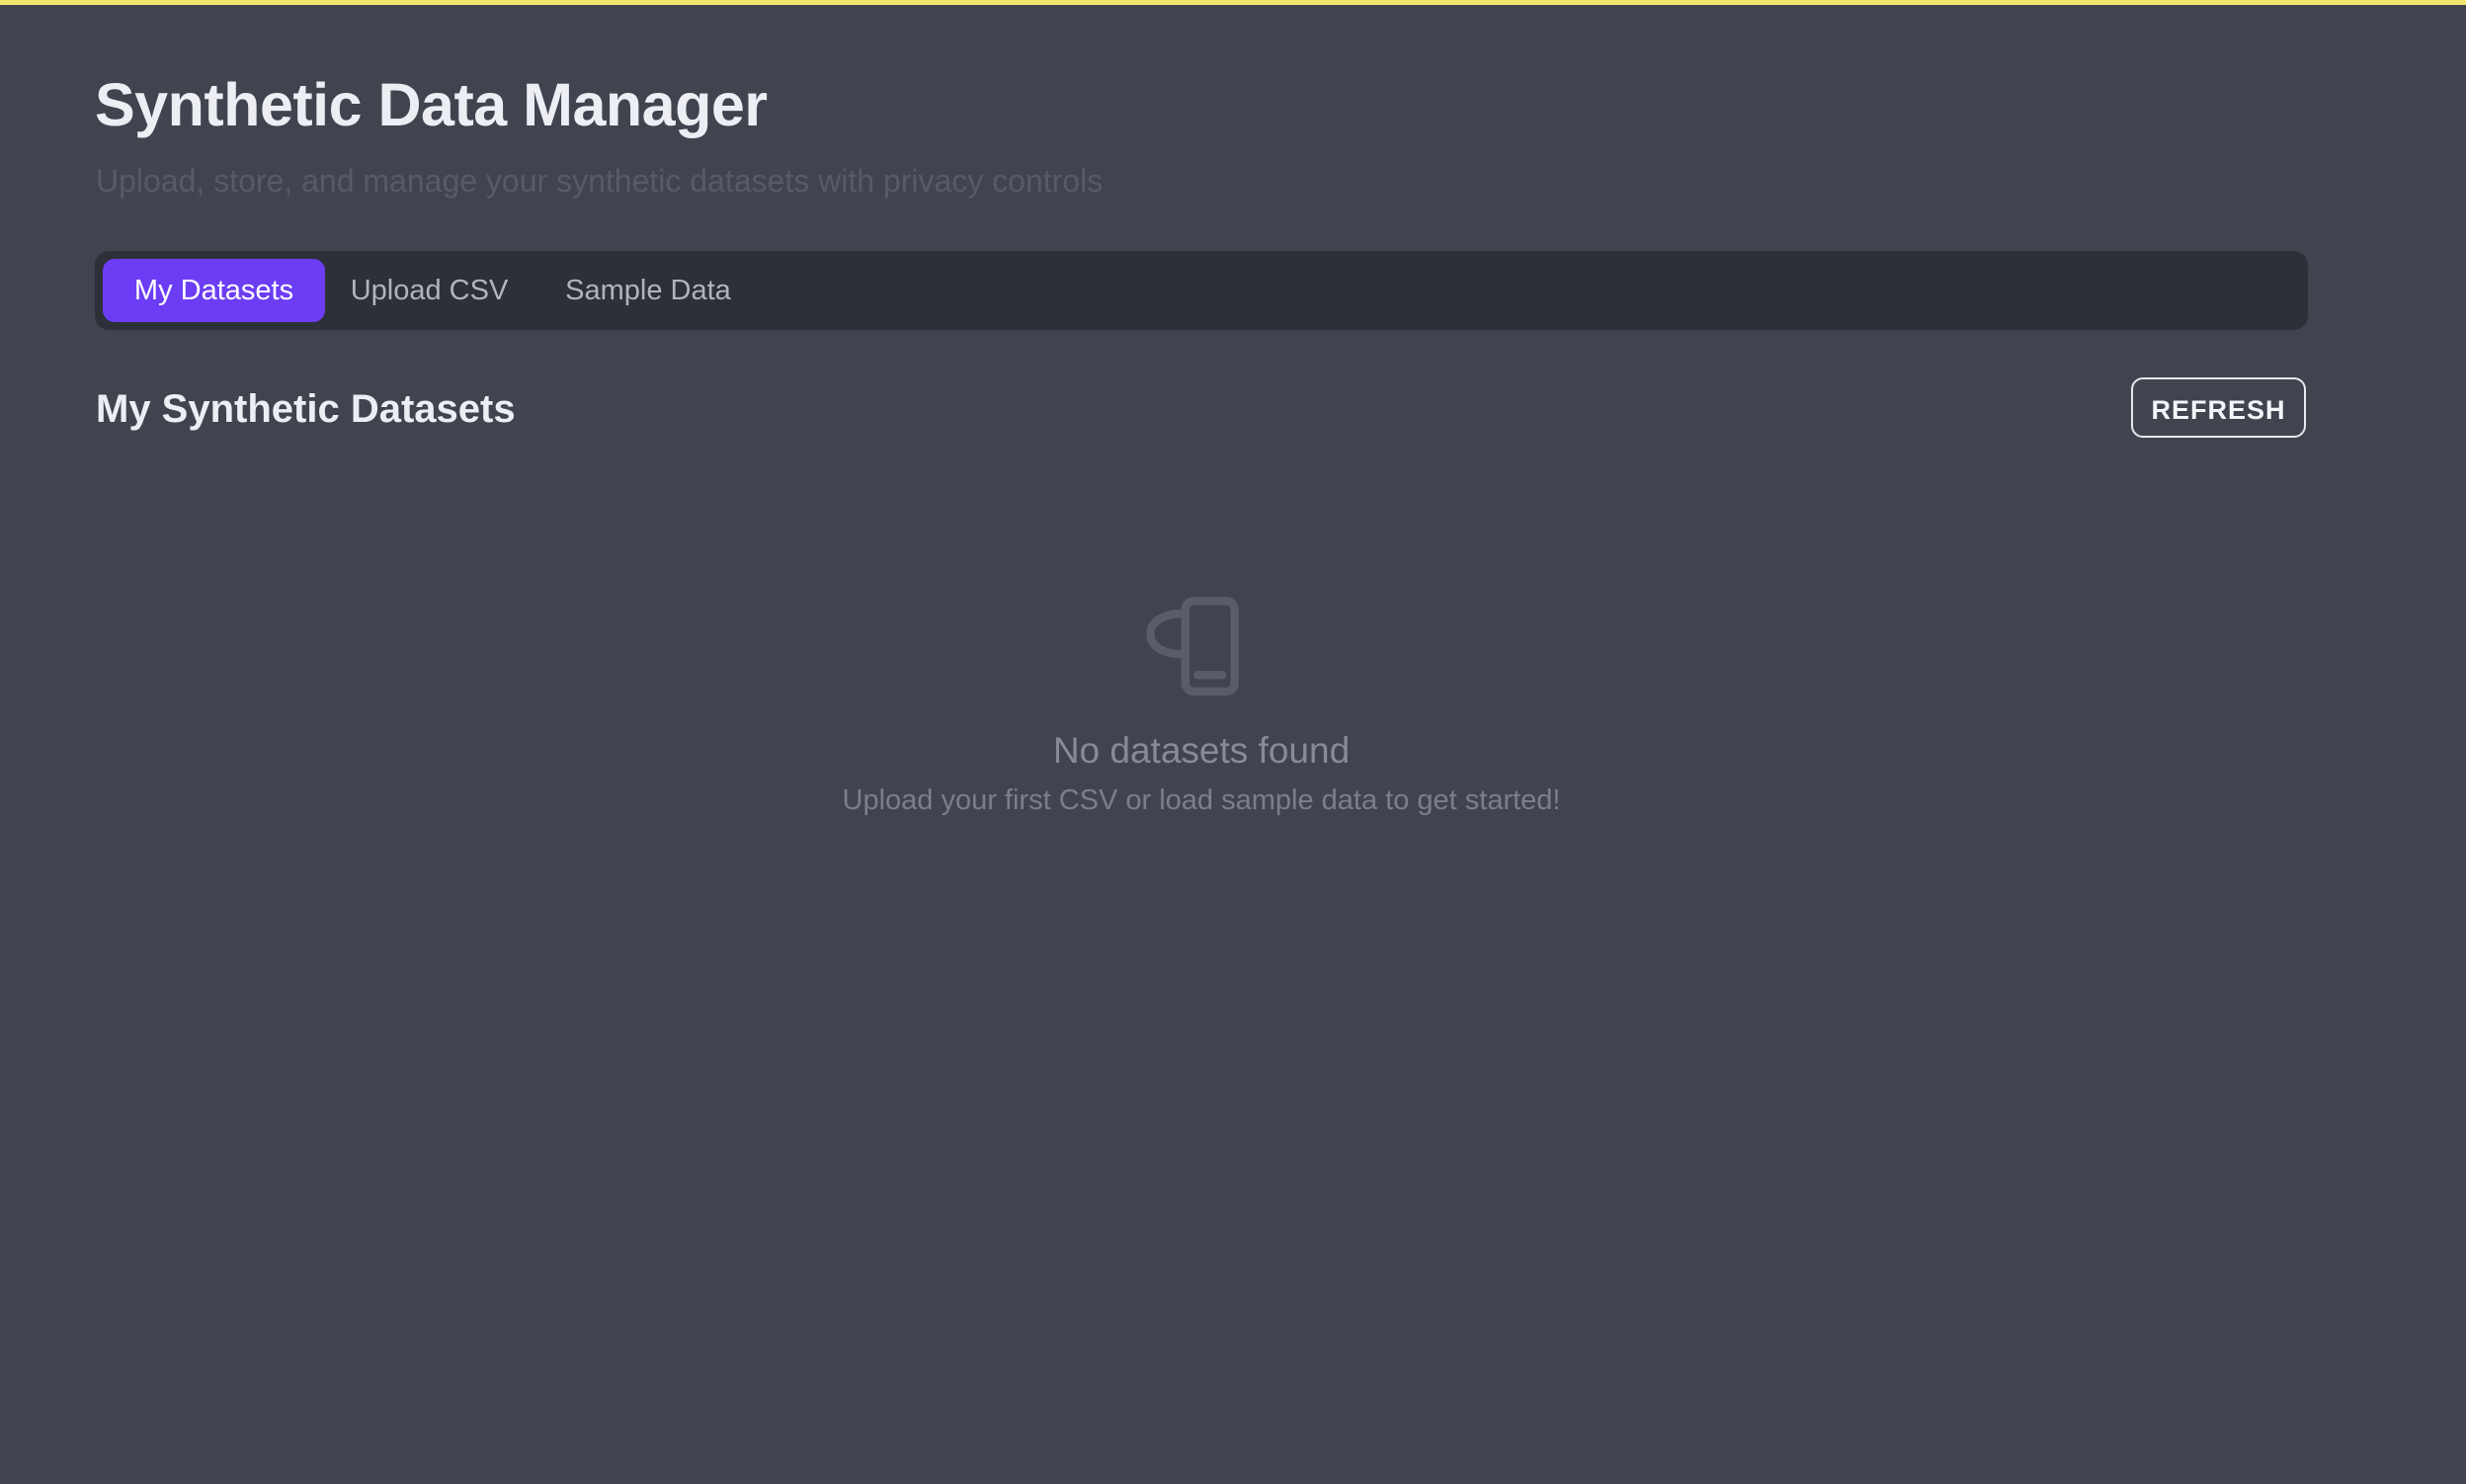  What do you see at coordinates (430, 290) in the screenshot?
I see `tab-upload-csv: Upload CSV` at bounding box center [430, 290].